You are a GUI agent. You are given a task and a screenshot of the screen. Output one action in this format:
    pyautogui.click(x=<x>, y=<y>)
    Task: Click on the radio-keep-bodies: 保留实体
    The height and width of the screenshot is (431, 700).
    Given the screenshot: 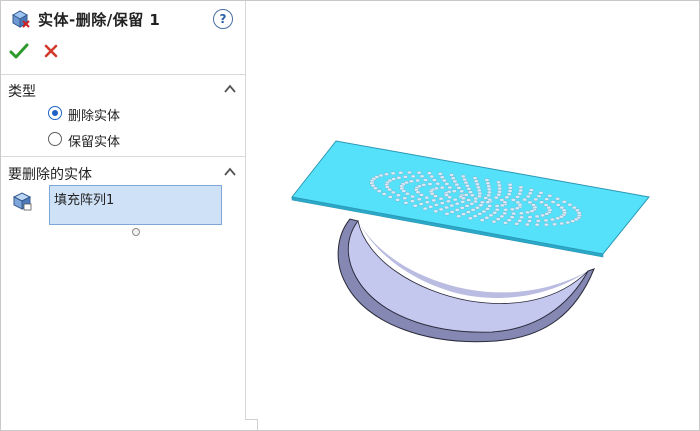 What is the action you would take?
    pyautogui.click(x=128, y=141)
    